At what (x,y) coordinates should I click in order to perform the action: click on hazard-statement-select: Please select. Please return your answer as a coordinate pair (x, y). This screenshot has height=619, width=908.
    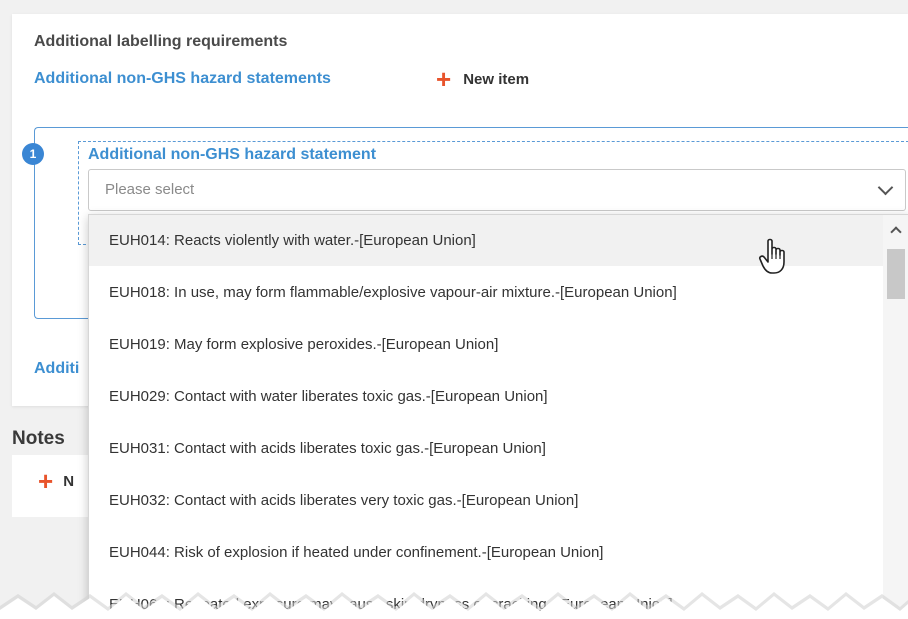
    Looking at the image, I should click on (497, 190).